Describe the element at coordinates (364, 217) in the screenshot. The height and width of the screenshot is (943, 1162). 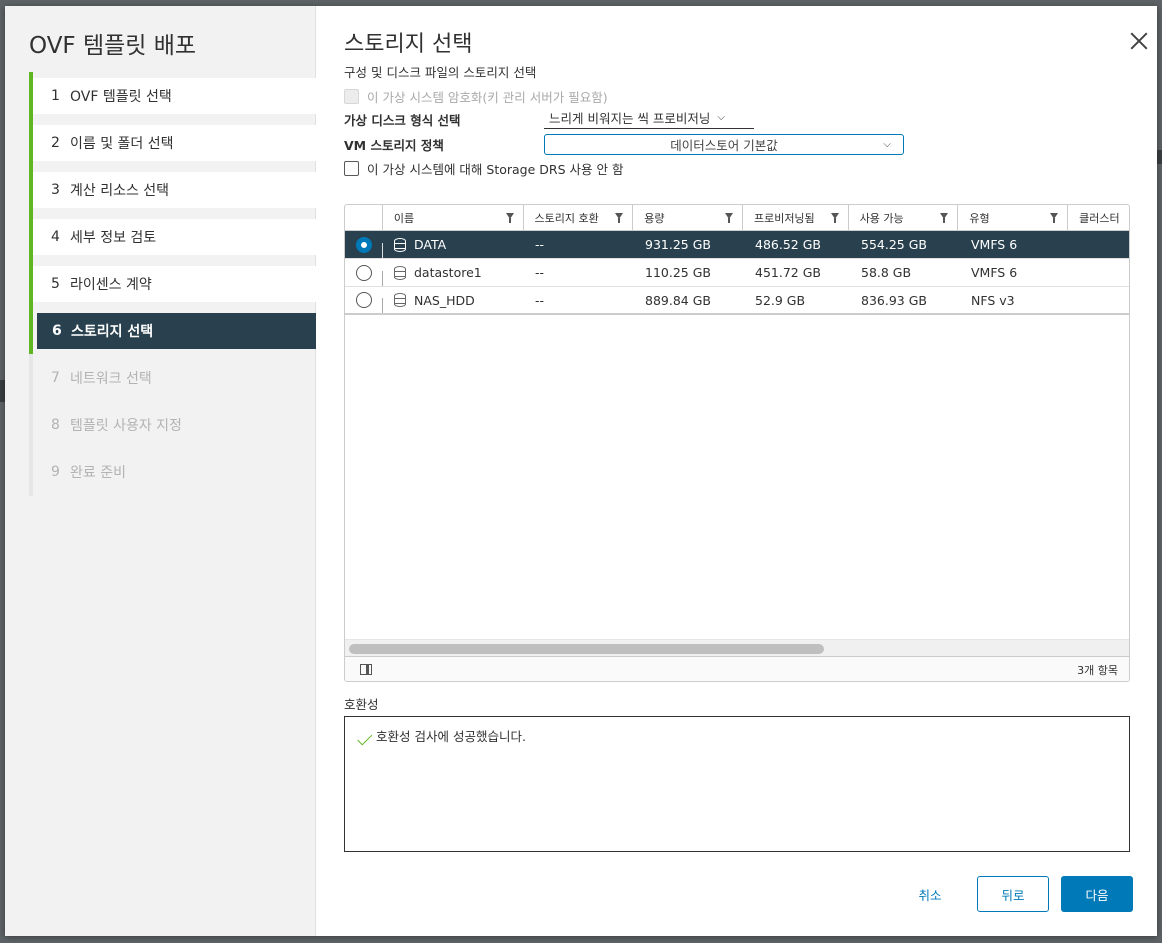
I see `select-column-header` at that location.